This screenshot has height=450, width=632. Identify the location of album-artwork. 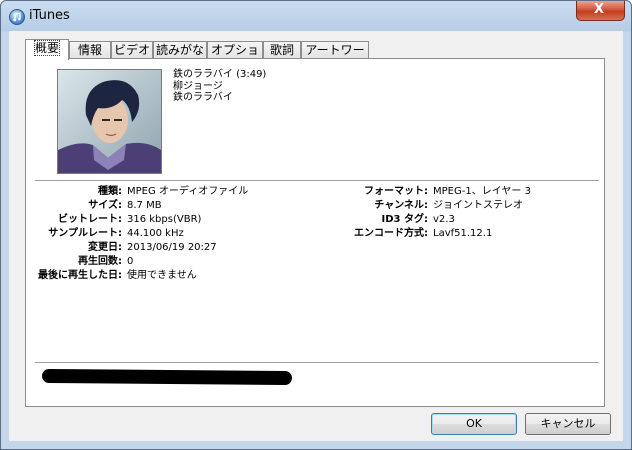
(109, 121).